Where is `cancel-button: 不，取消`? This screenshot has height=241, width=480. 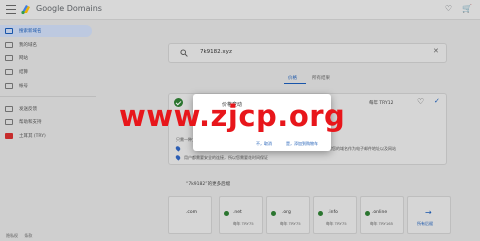
cancel-button: 不，取消 is located at coordinates (264, 144).